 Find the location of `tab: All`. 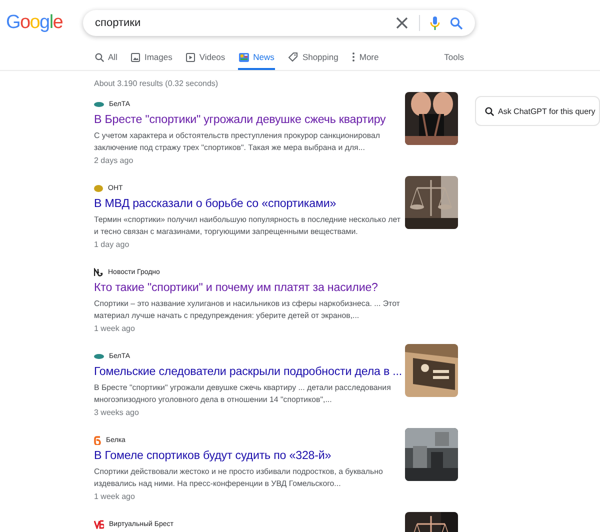

tab: All is located at coordinates (106, 58).